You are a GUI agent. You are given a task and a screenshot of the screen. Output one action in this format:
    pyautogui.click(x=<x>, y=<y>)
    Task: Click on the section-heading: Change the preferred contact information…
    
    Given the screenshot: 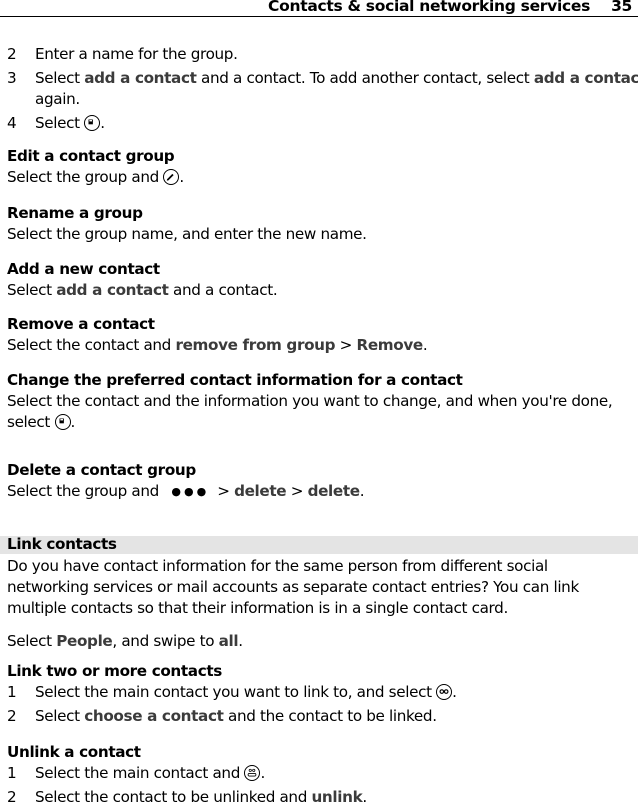 What is the action you would take?
    pyautogui.click(x=235, y=380)
    